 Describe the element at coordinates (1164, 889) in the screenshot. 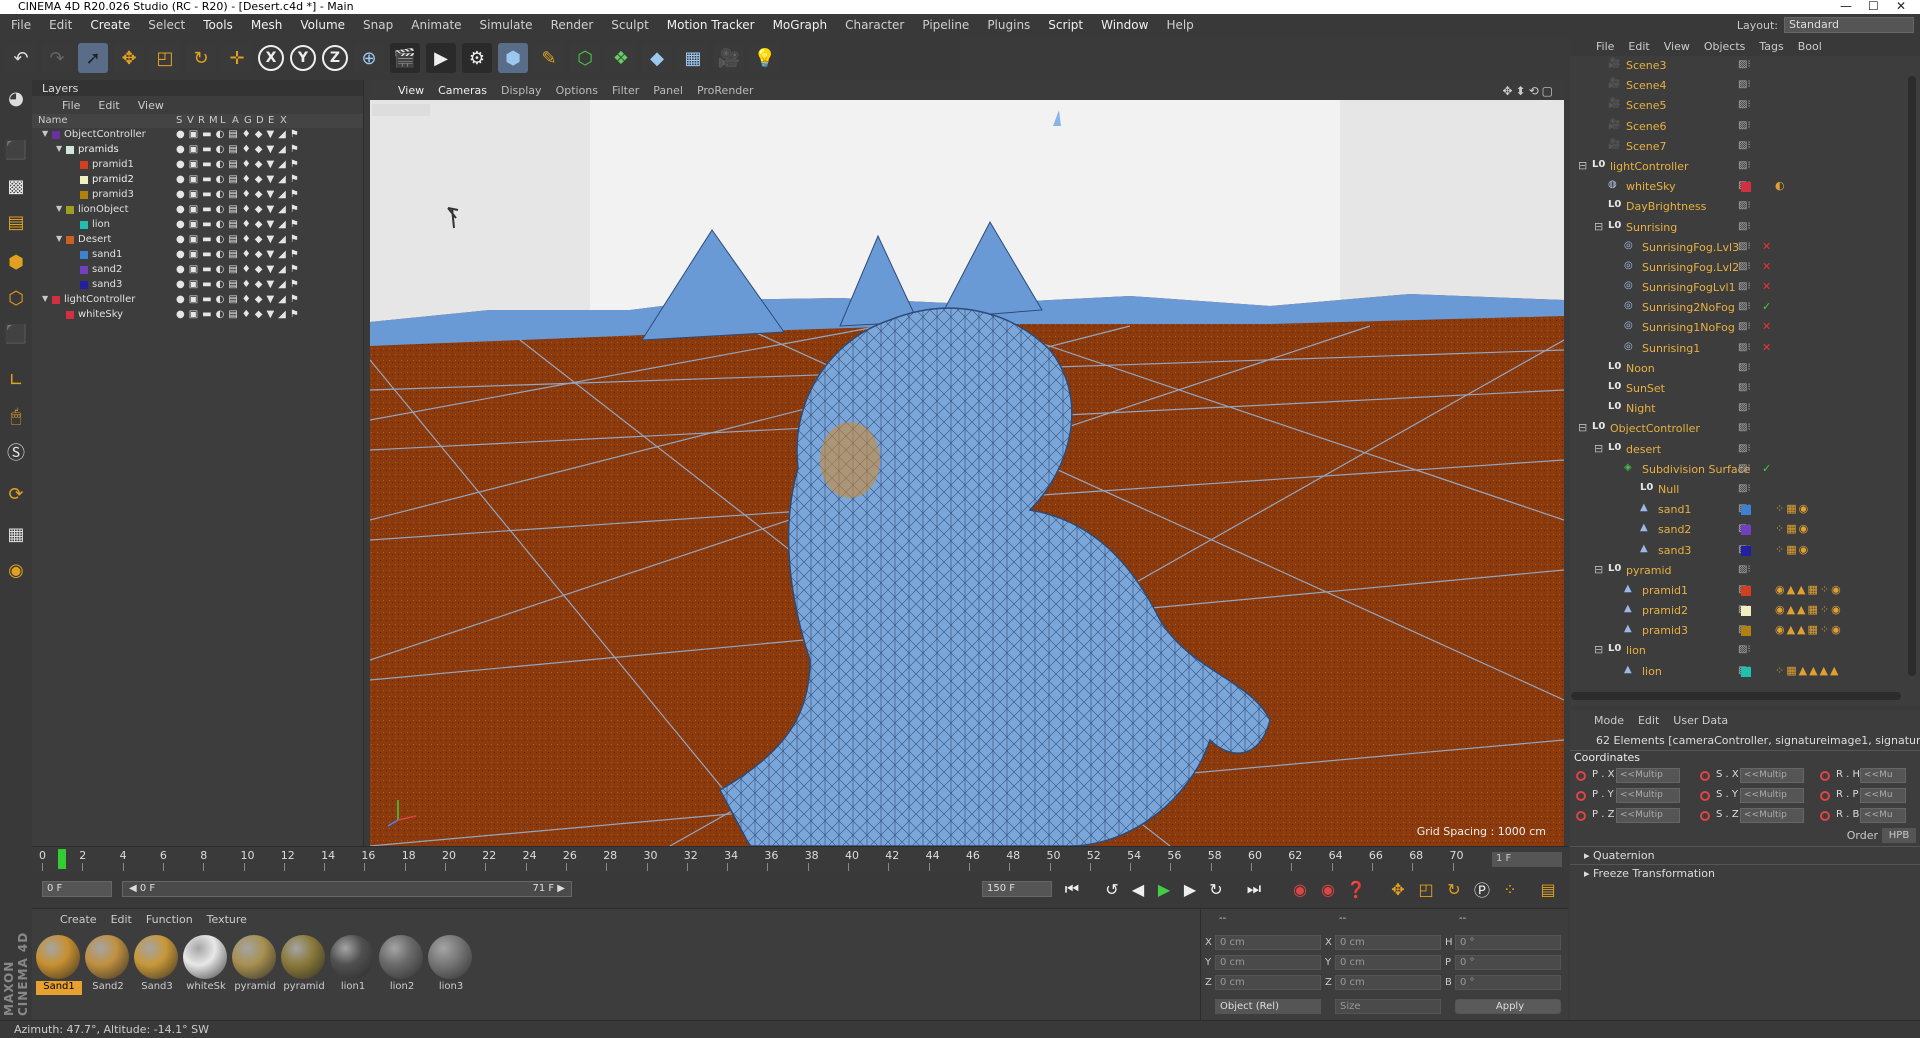

I see `play-icon: ▶` at that location.